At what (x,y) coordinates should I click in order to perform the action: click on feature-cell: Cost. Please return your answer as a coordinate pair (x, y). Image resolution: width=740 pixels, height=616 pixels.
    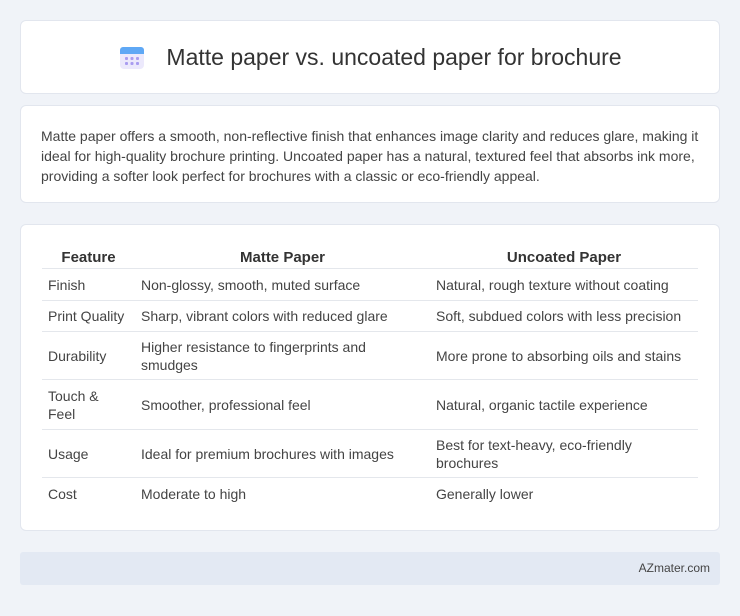
    Looking at the image, I should click on (62, 494).